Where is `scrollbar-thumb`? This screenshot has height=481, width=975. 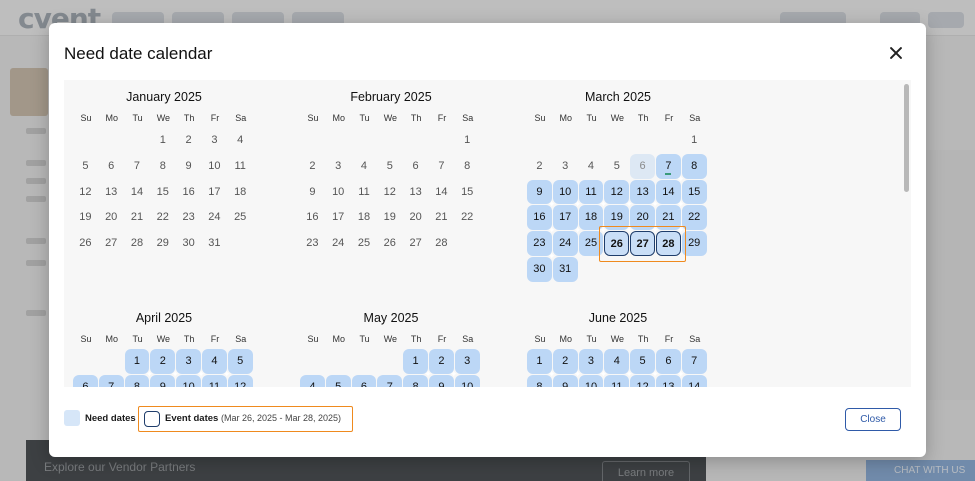 scrollbar-thumb is located at coordinates (906, 138).